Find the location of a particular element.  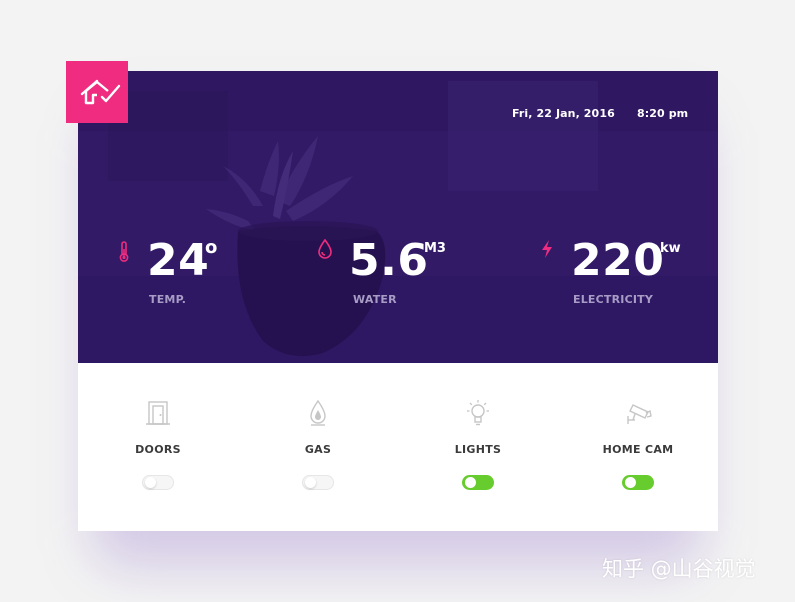

lights-label: LIGHTS is located at coordinates (478, 449).